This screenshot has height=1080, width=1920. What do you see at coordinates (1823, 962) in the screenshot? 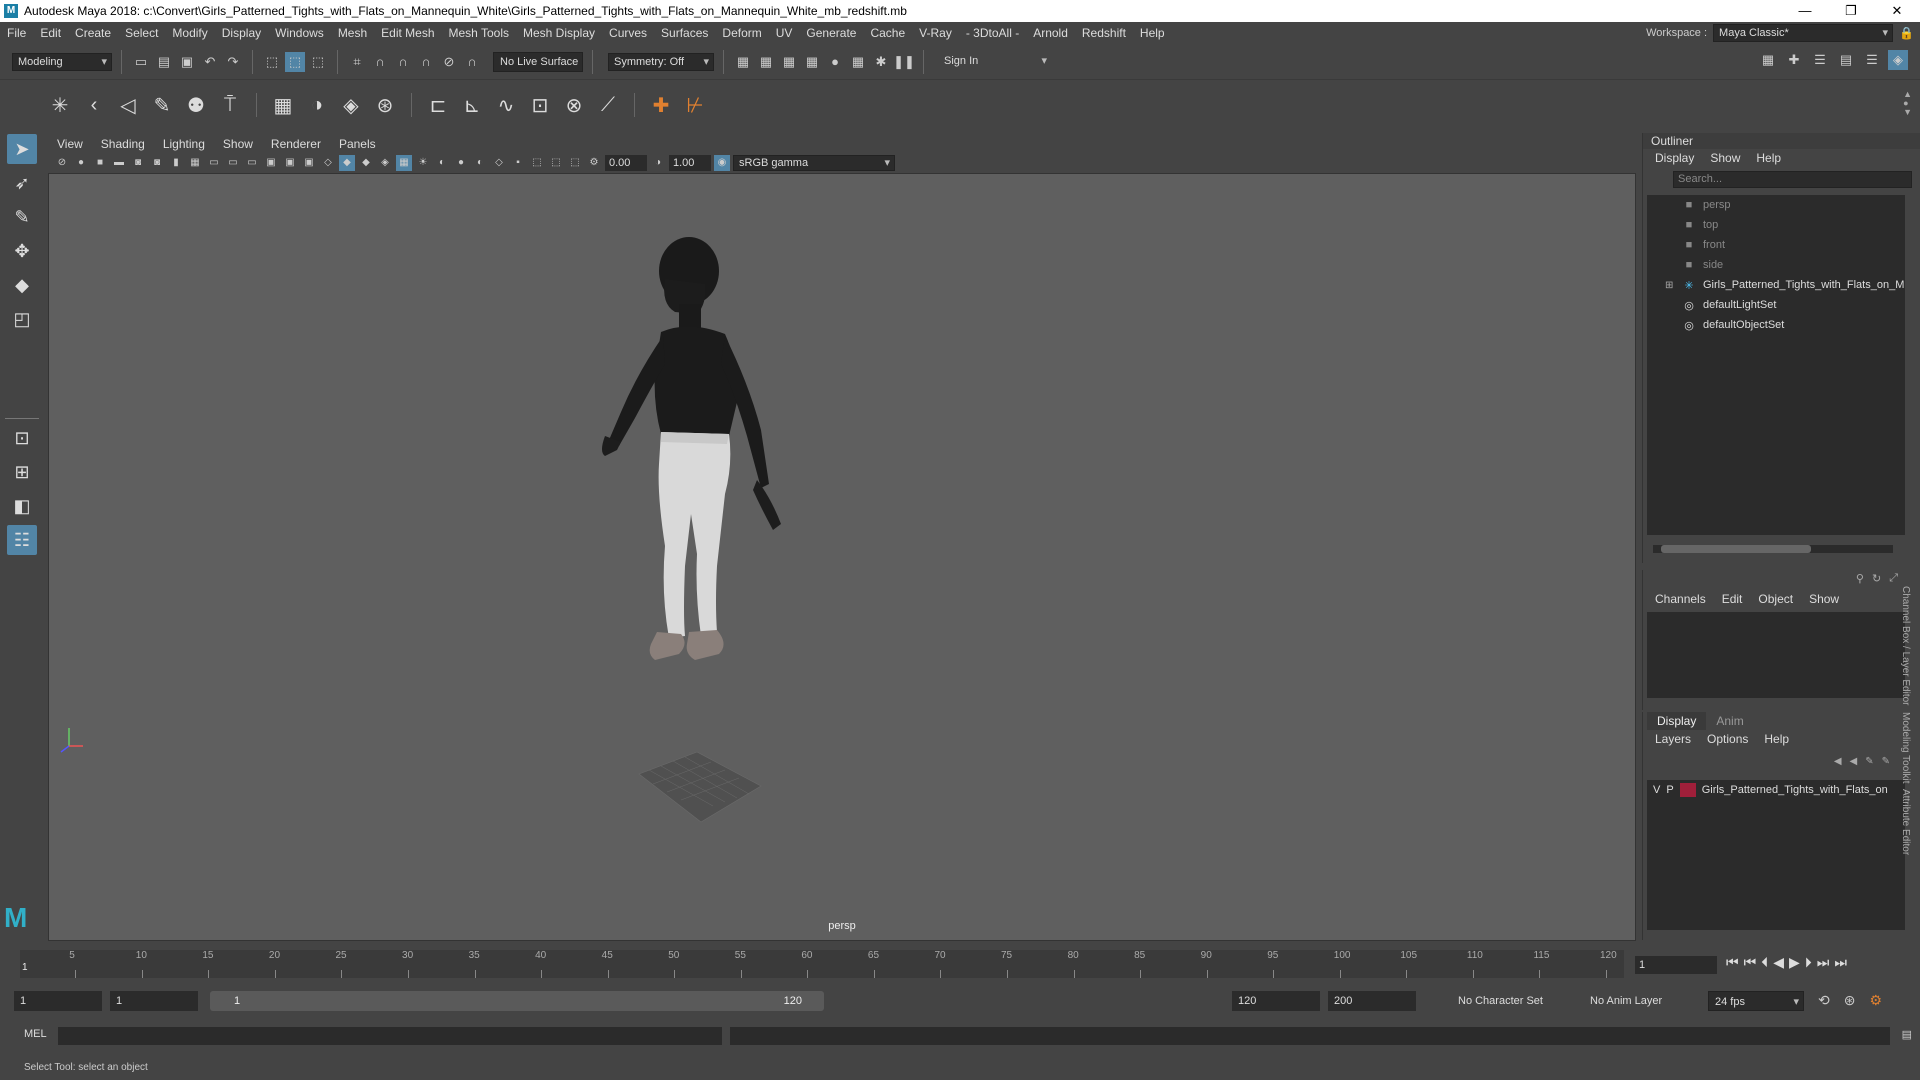
I see `step-forward-key-icon: ⏭` at bounding box center [1823, 962].